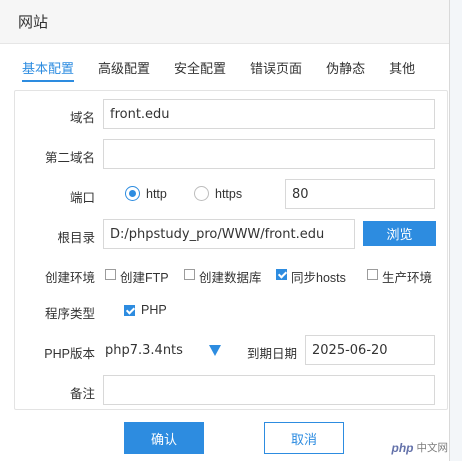 This screenshot has height=461, width=462. What do you see at coordinates (407, 278) in the screenshot?
I see `production-env-label: 生产环境` at bounding box center [407, 278].